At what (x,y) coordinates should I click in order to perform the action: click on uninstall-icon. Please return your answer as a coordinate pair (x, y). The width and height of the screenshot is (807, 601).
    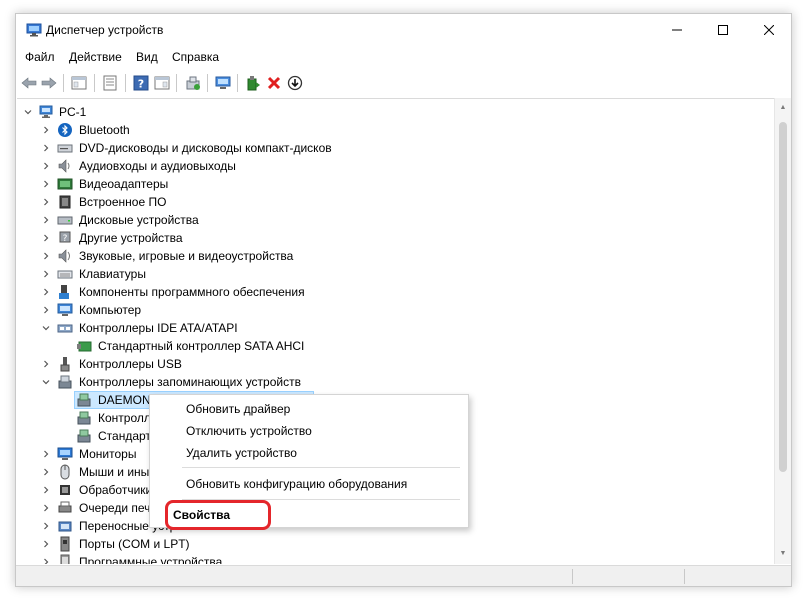
    Looking at the image, I should click on (274, 83).